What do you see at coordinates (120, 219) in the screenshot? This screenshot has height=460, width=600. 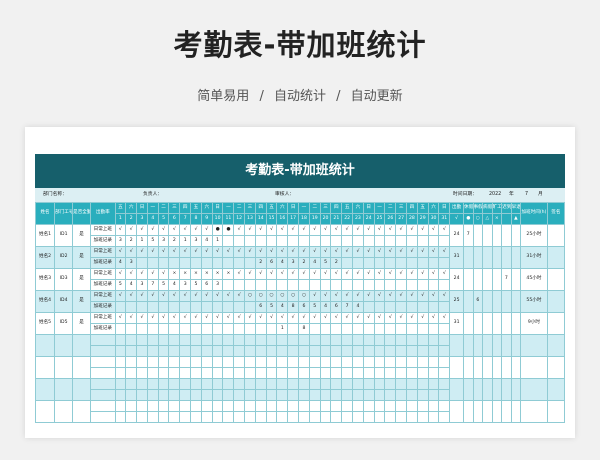 I see `day-header: 1` at bounding box center [120, 219].